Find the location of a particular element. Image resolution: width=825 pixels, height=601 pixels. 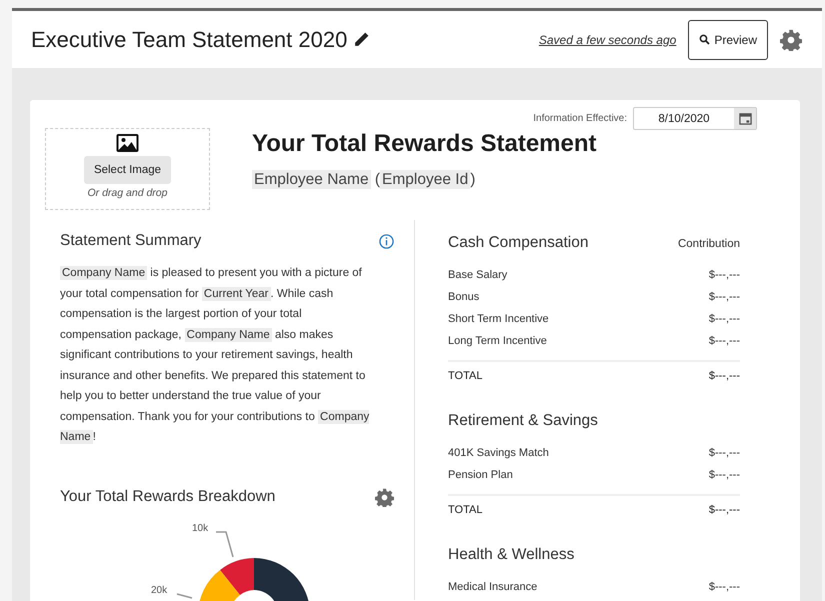

section-title: Cash Compensation is located at coordinates (518, 243).